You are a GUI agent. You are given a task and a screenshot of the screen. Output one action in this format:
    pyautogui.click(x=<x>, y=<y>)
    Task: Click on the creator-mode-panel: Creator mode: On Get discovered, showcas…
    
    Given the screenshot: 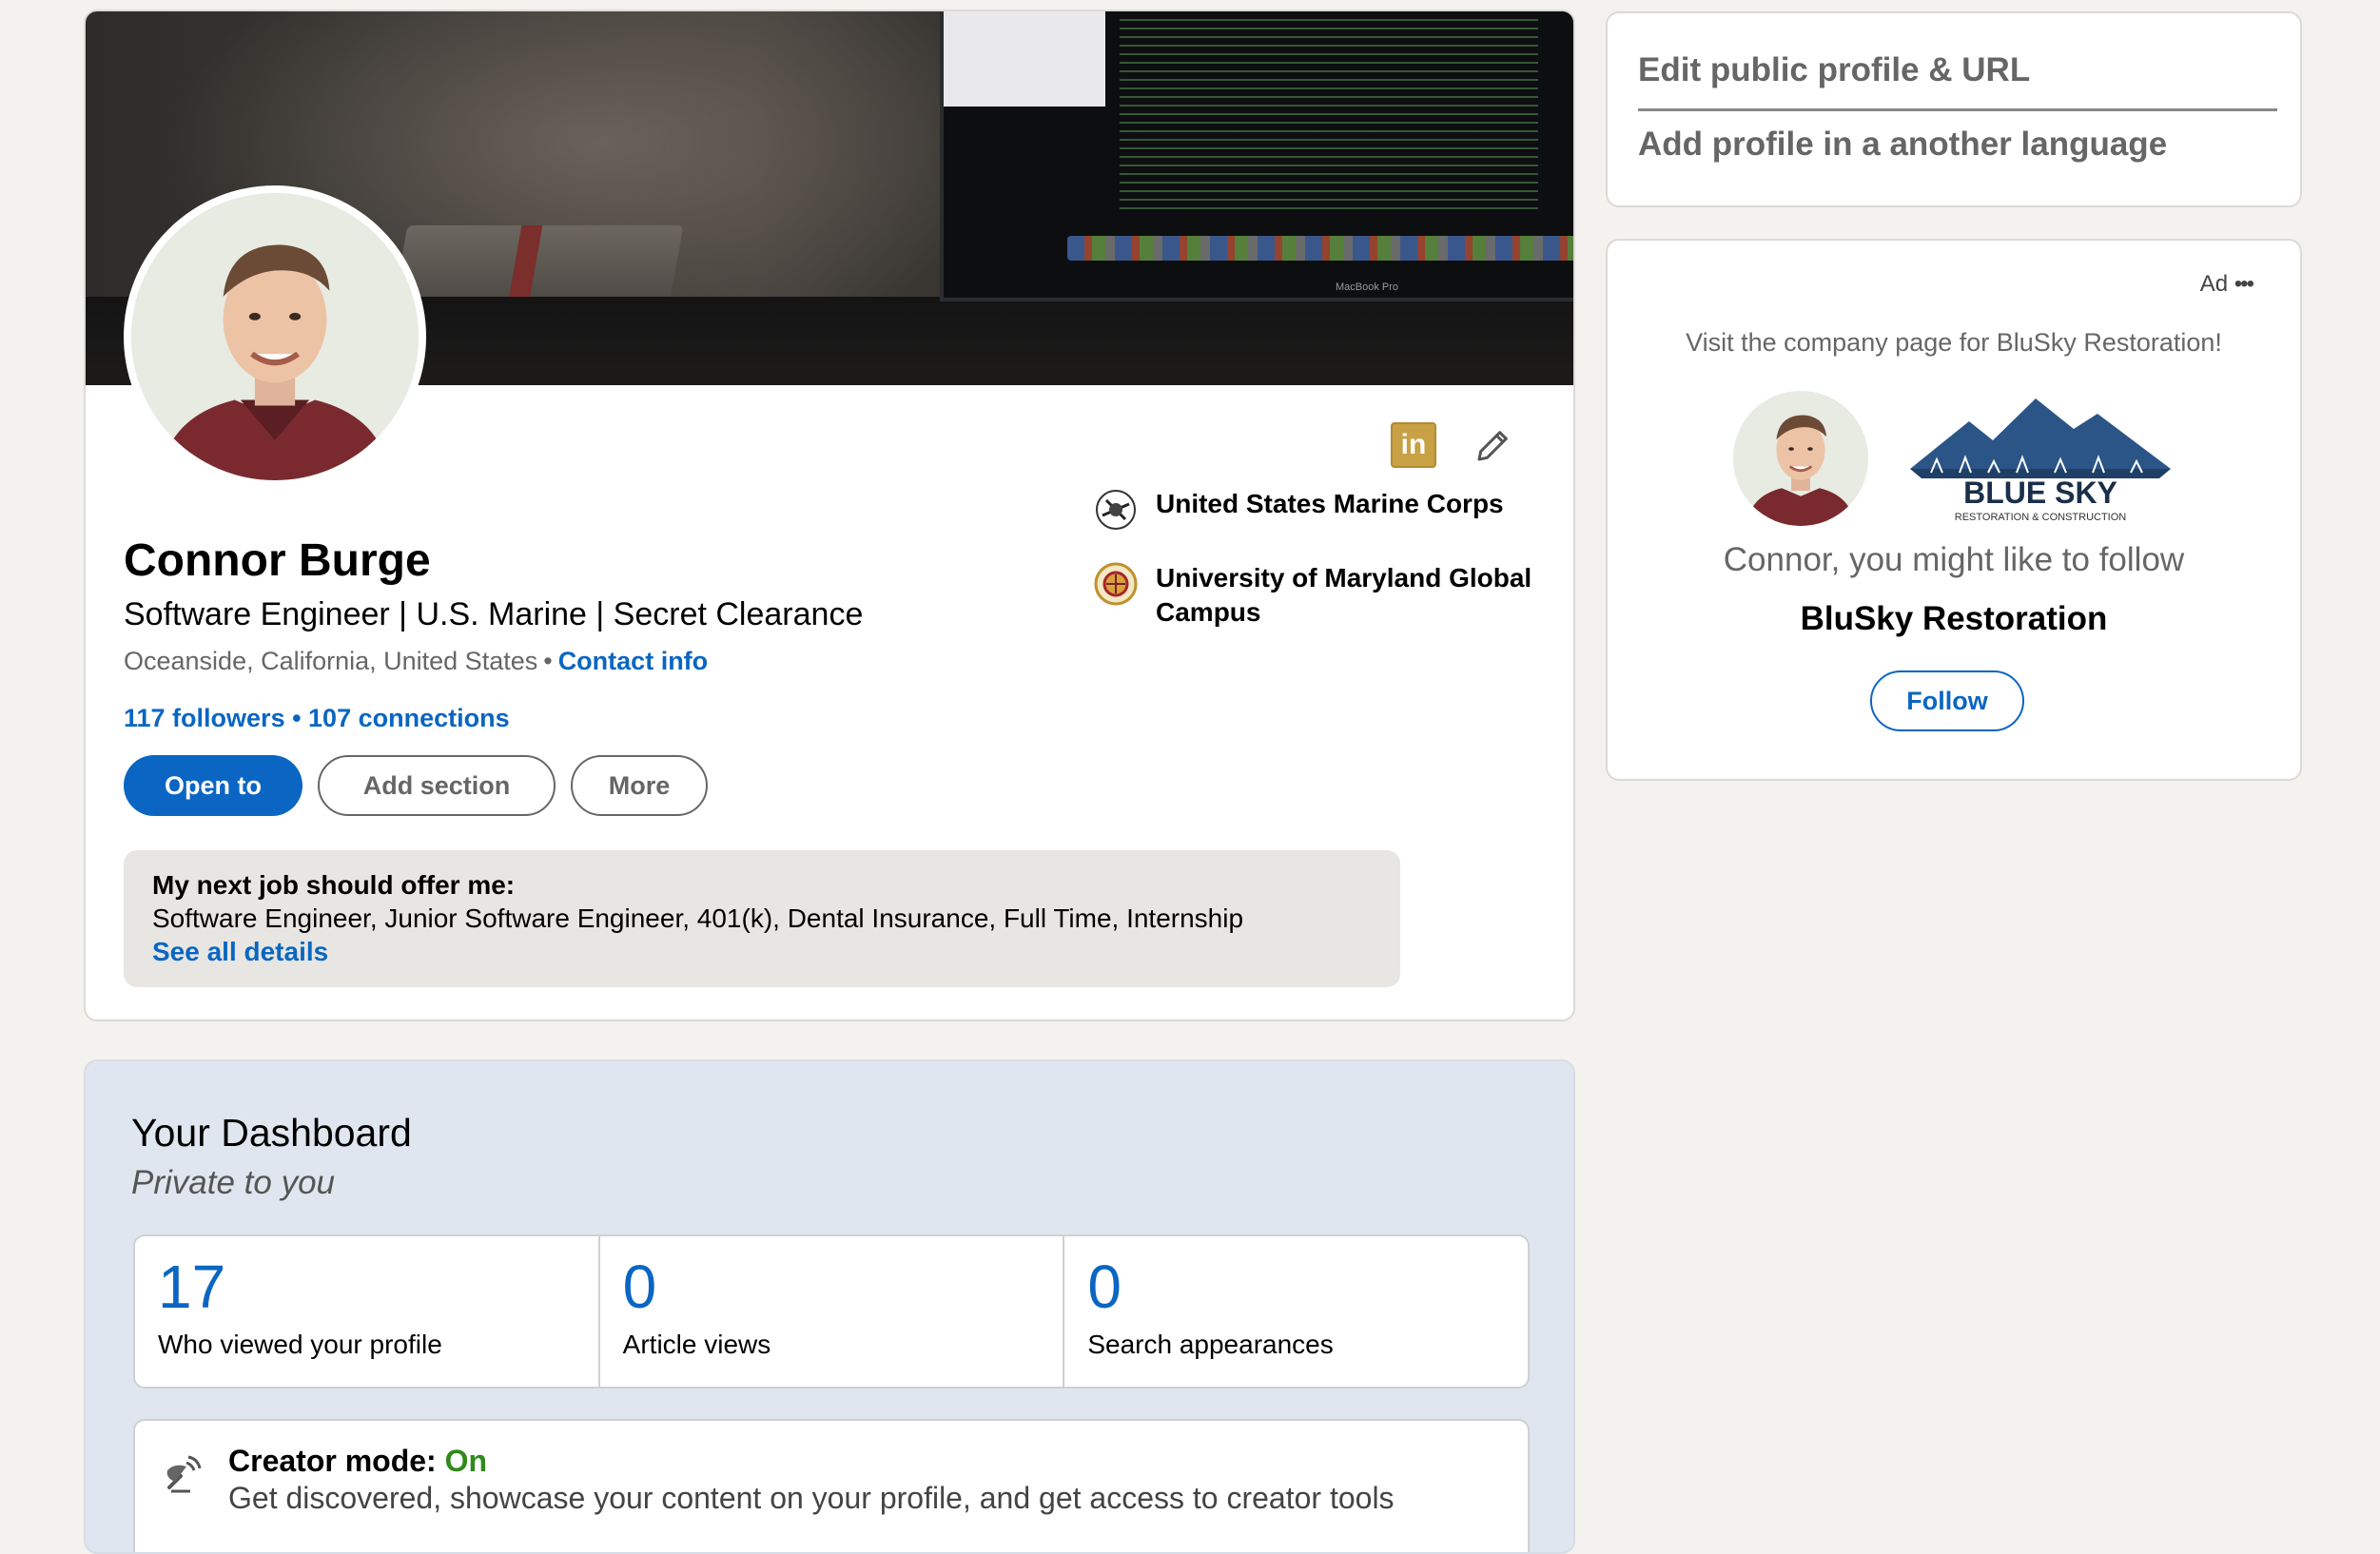 What is the action you would take?
    pyautogui.click(x=831, y=1486)
    